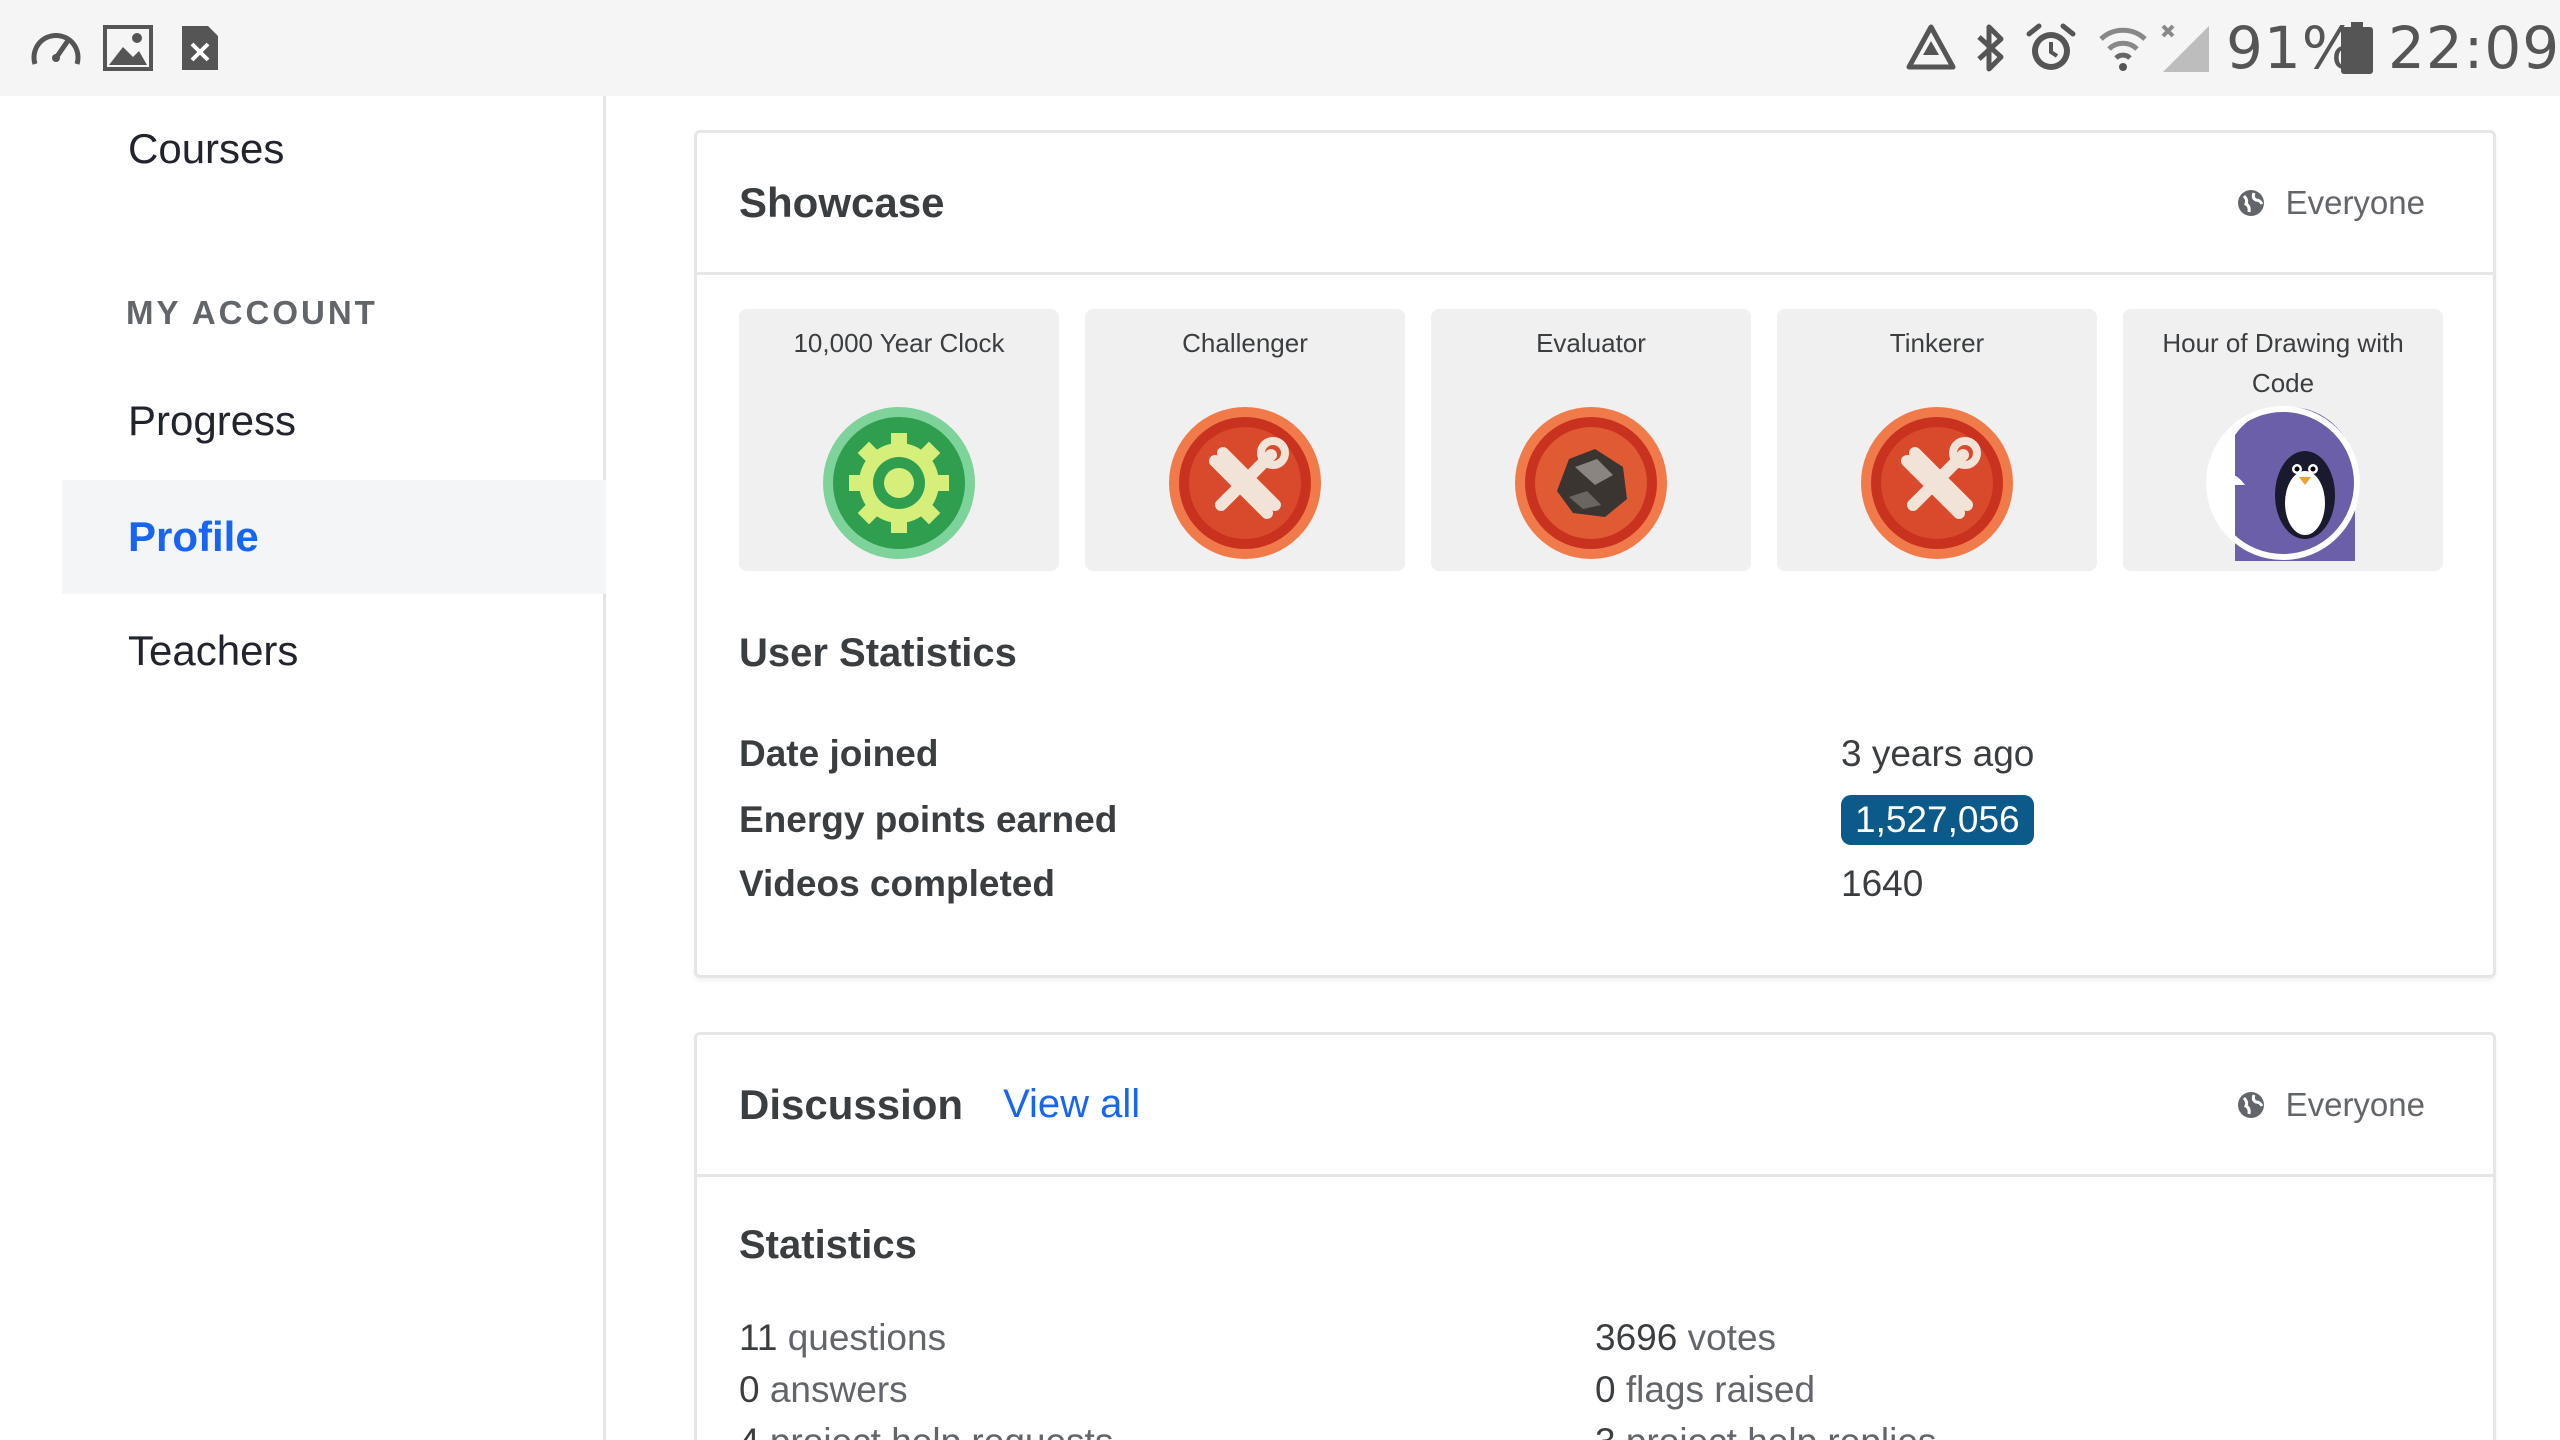  What do you see at coordinates (1591, 483) in the screenshot?
I see `rock-badge-icon` at bounding box center [1591, 483].